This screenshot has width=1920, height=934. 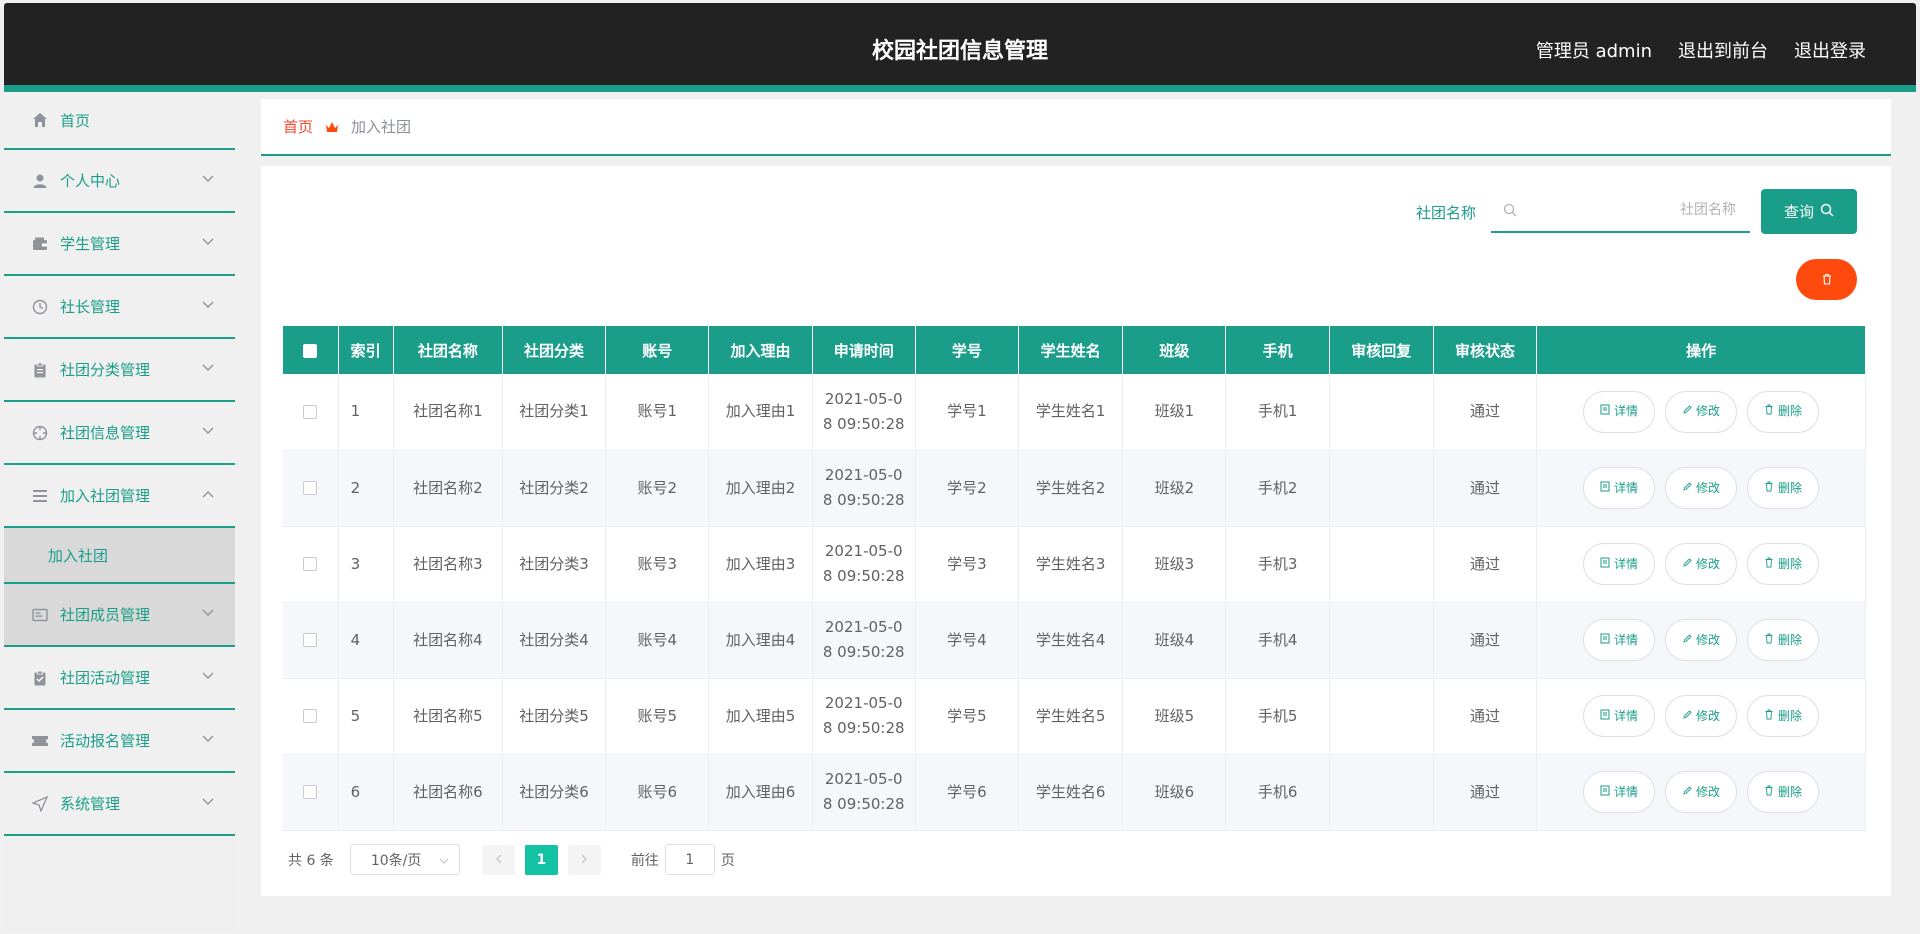 What do you see at coordinates (967, 564) in the screenshot?
I see `cell-student-no: 学号3` at bounding box center [967, 564].